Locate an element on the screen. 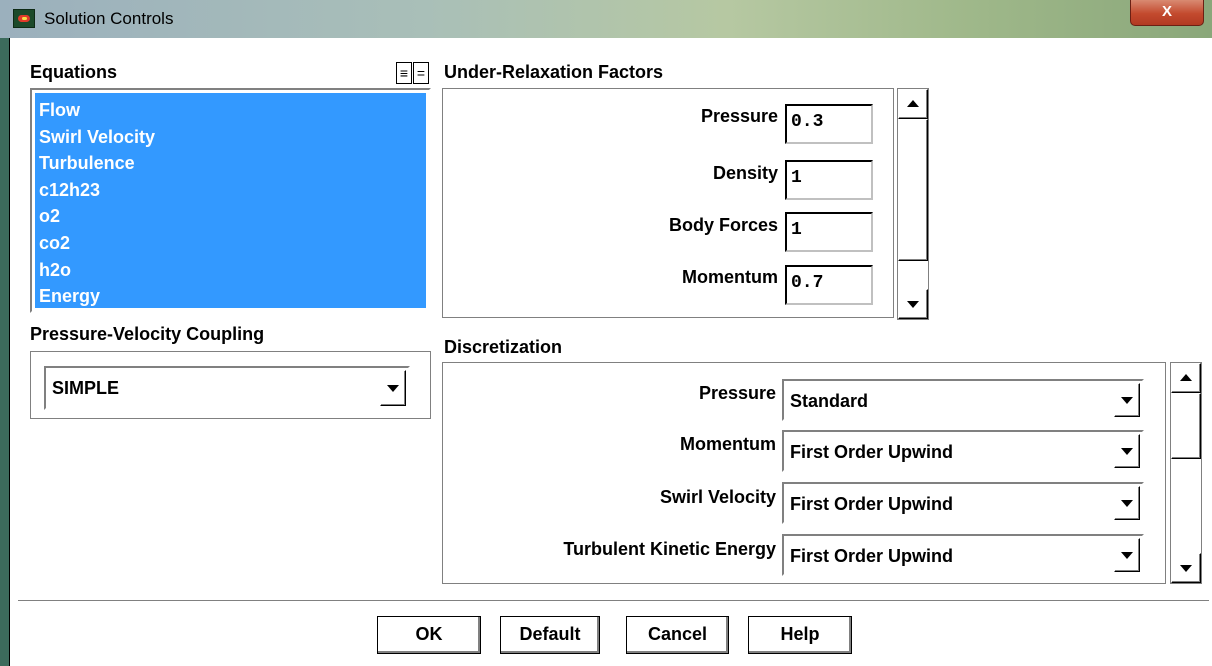 Image resolution: width=1212 pixels, height=666 pixels. help-button: Help is located at coordinates (800, 635).